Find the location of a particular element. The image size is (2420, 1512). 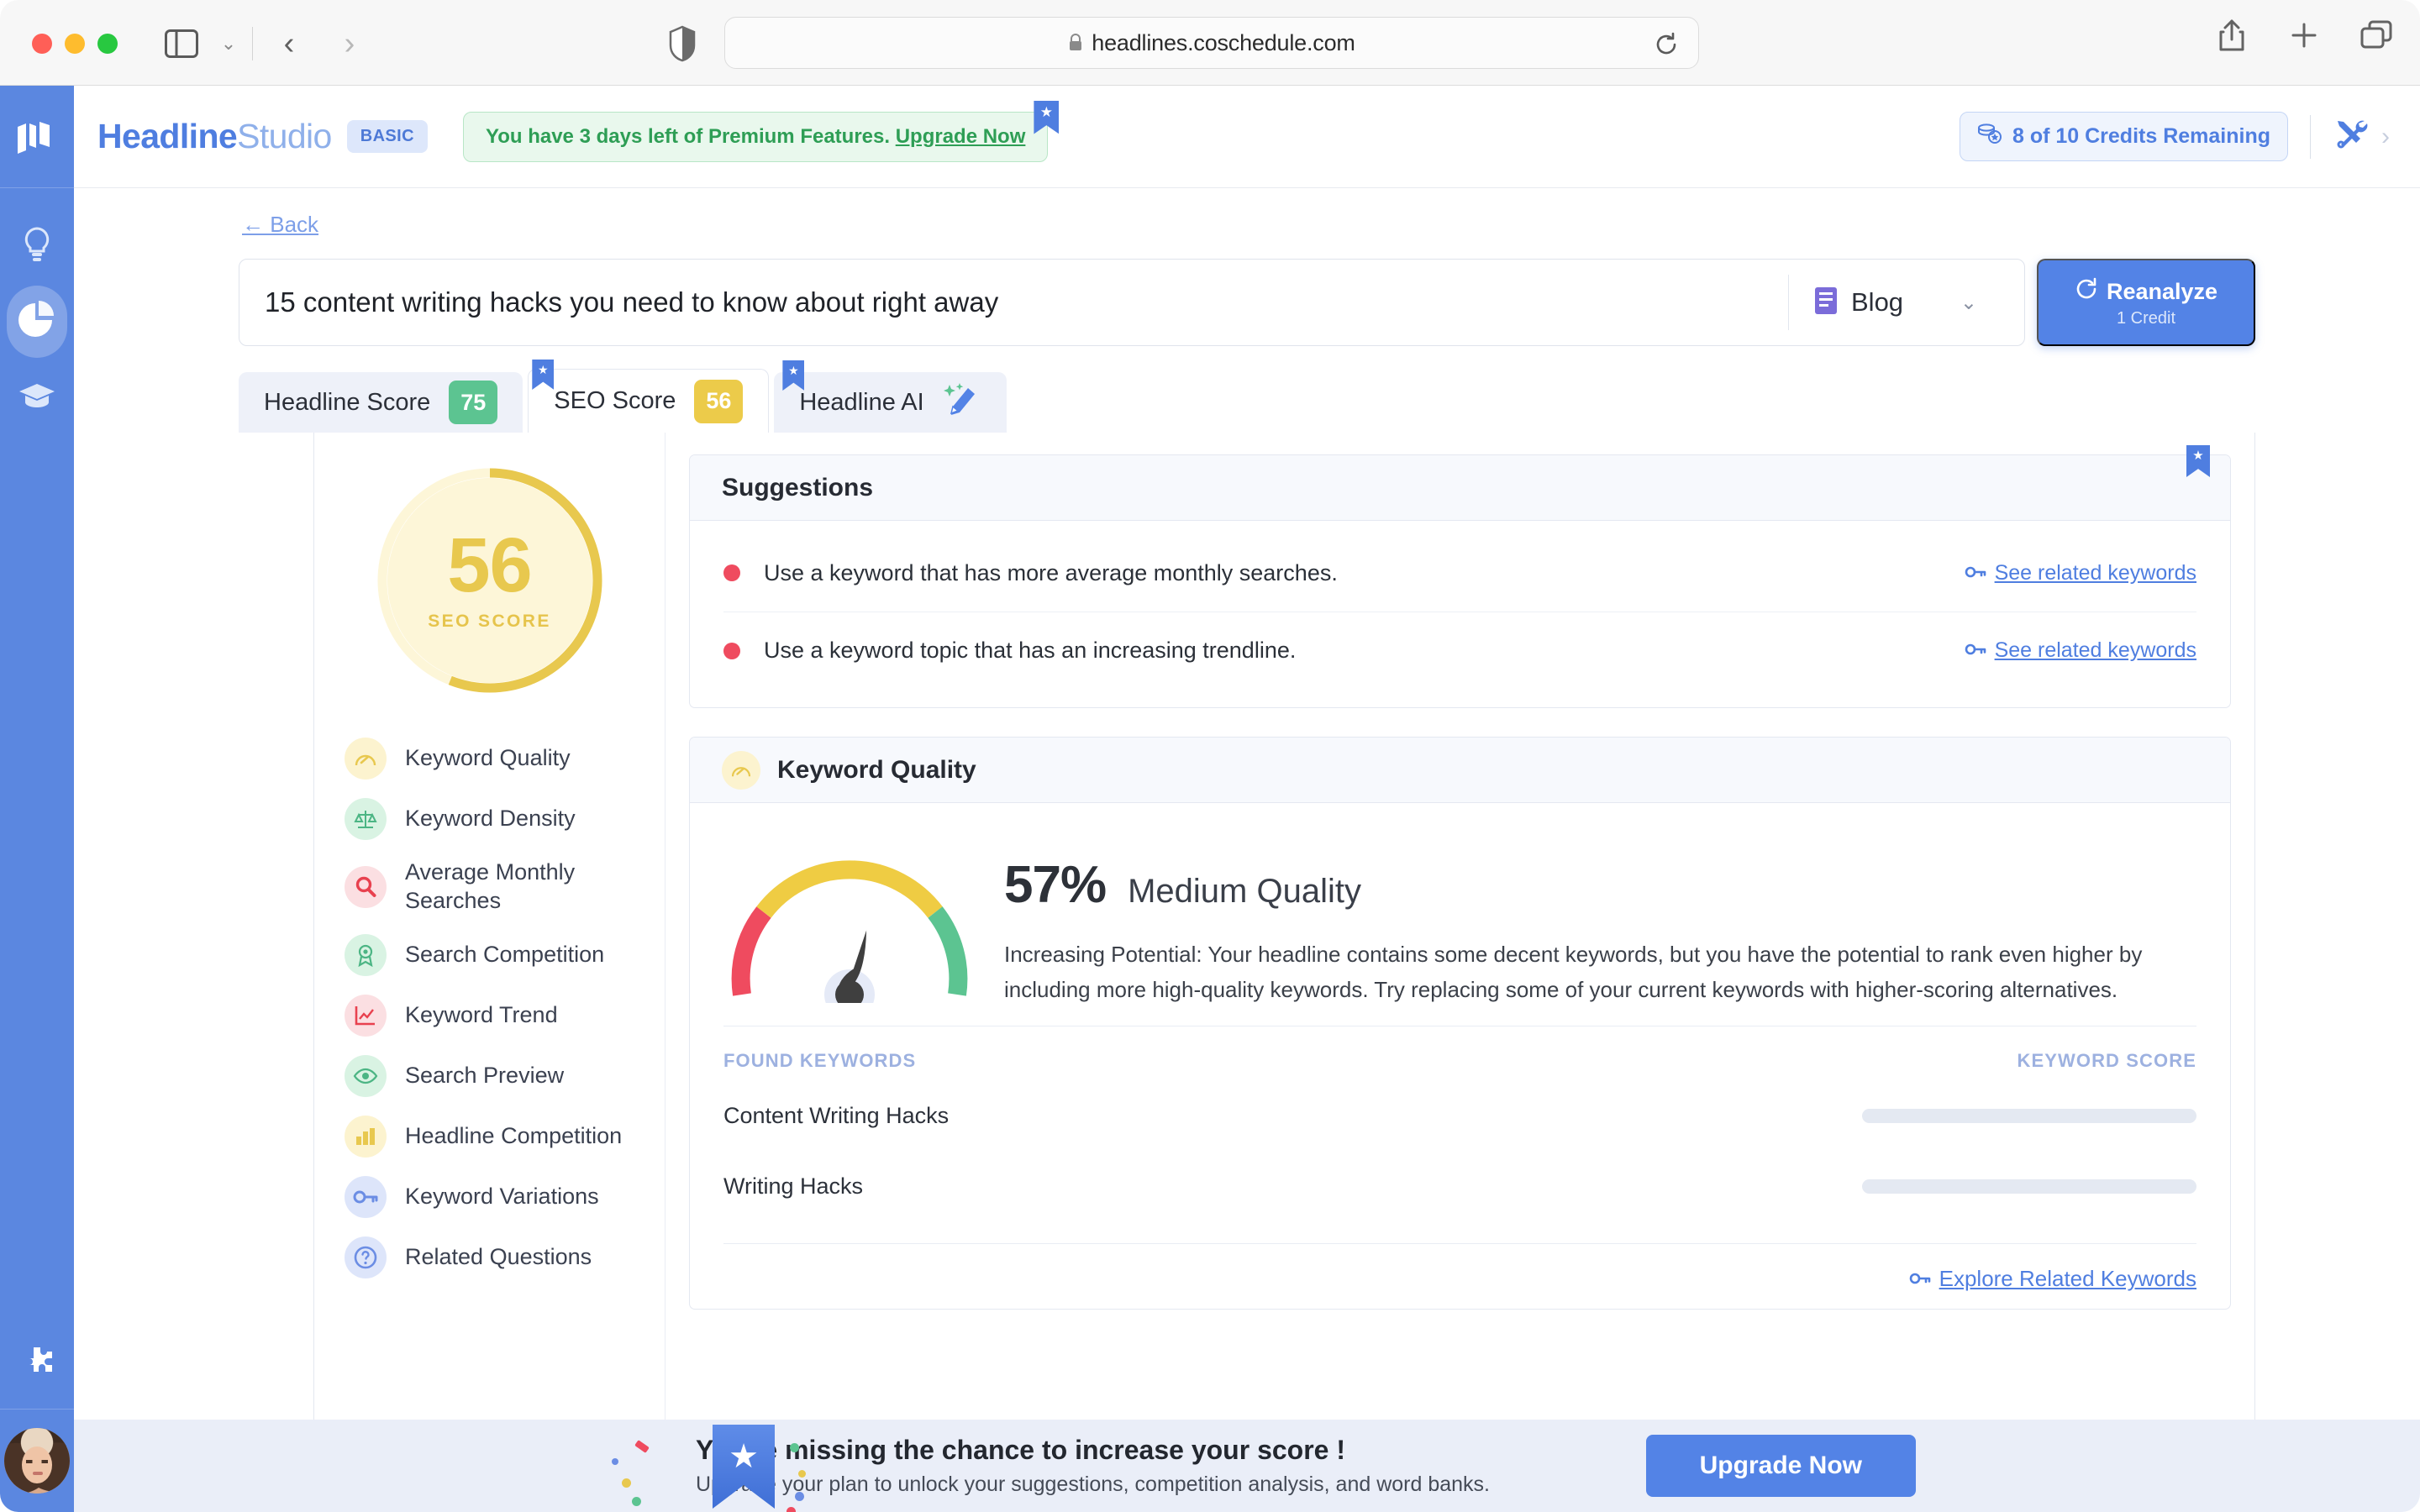

graduation-cap-icon is located at coordinates (37, 397).